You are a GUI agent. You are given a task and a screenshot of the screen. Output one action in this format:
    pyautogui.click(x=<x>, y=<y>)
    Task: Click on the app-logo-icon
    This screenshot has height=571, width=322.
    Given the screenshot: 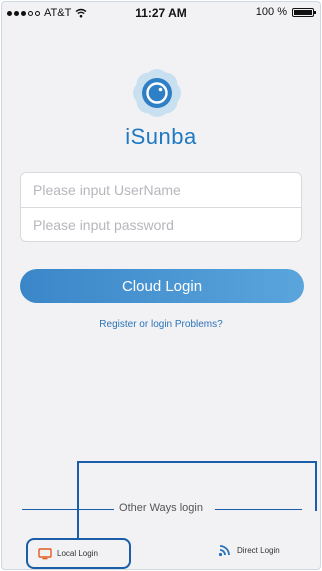 What is the action you would take?
    pyautogui.click(x=157, y=93)
    